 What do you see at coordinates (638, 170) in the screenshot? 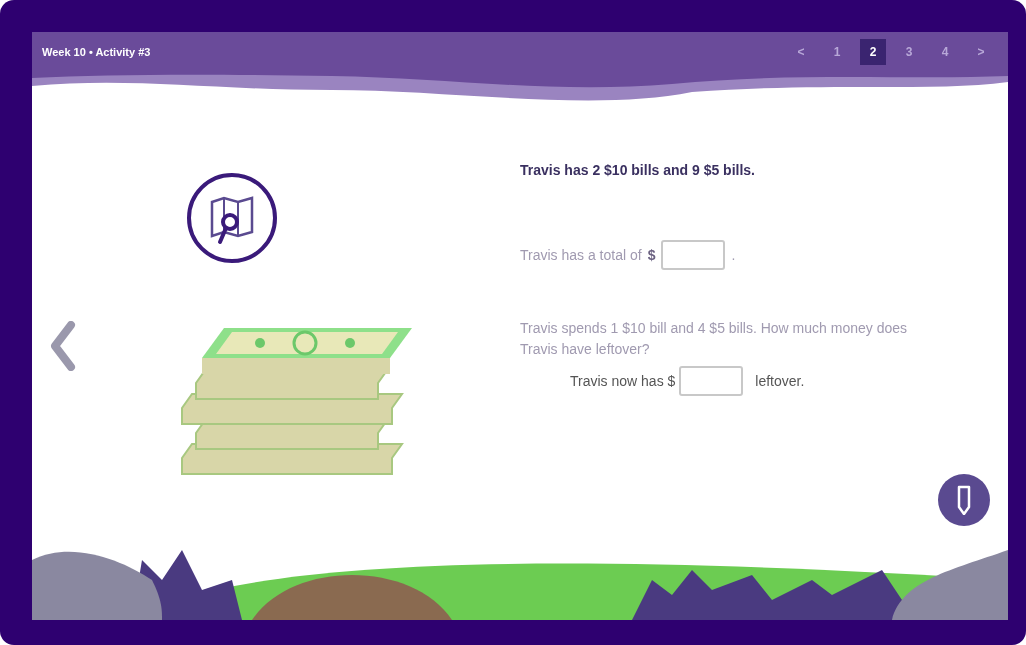
I see `problem-statement: Travis has 2 $10 bills and 9 $5 bills.` at bounding box center [638, 170].